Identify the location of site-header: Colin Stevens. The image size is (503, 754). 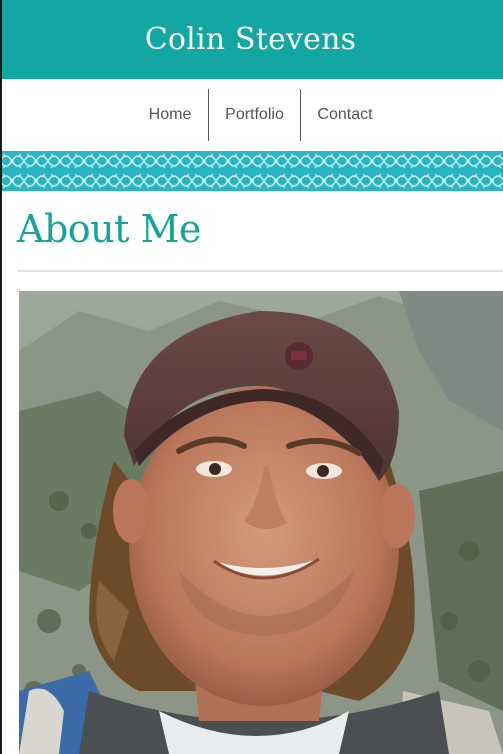
(251, 39).